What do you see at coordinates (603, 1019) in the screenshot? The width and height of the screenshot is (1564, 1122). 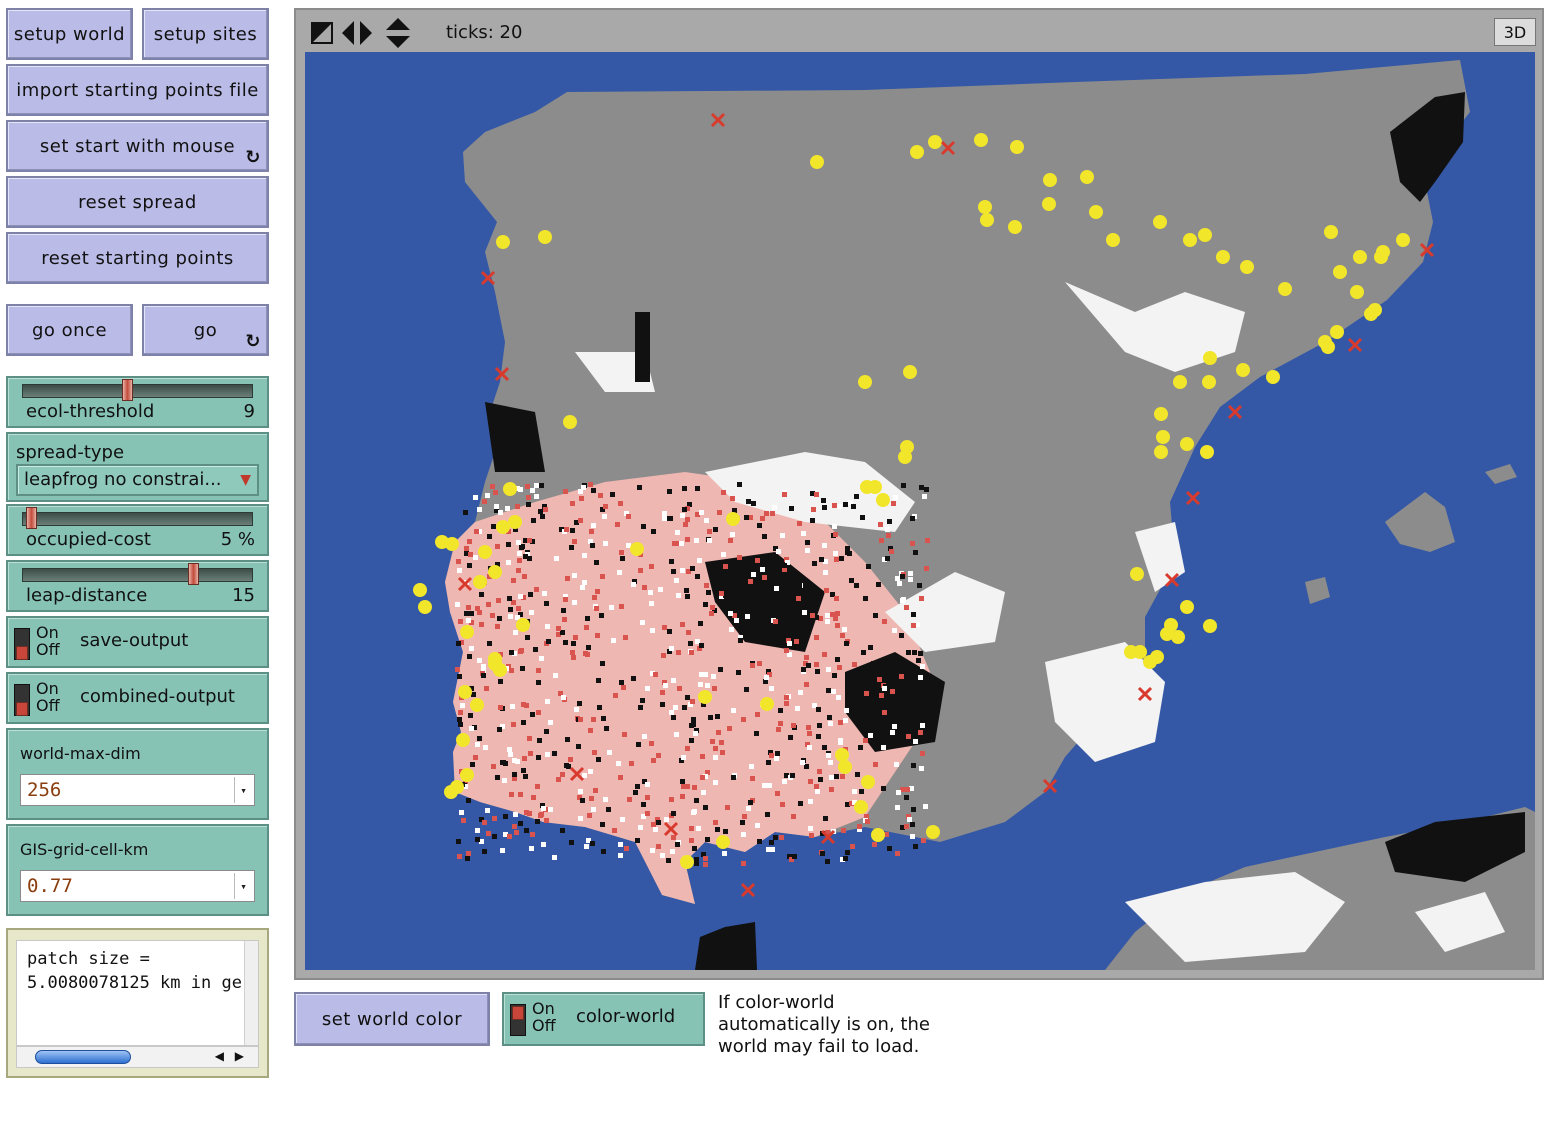 I see `color-world-switch: On Off color-world` at bounding box center [603, 1019].